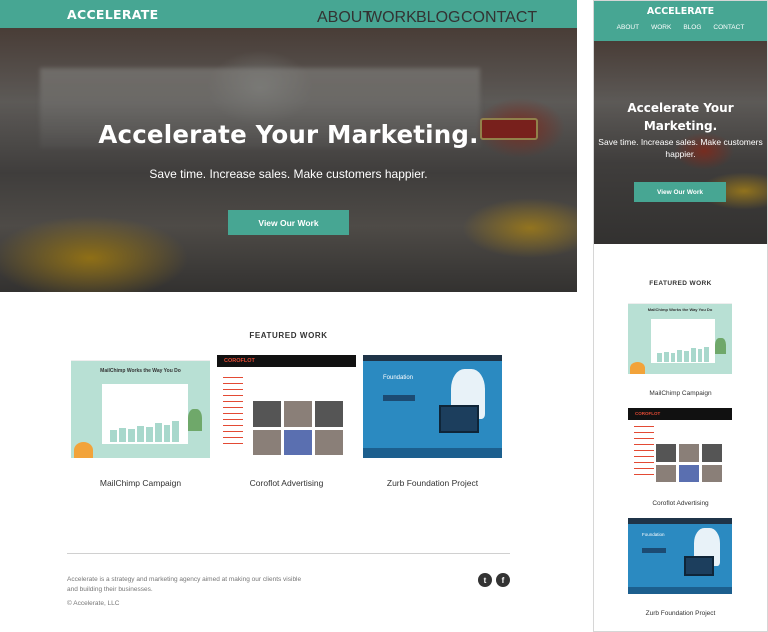 The width and height of the screenshot is (768, 632). Describe the element at coordinates (680, 336) in the screenshot. I see `mobile-mailchimp-thumbnail: MailChimp Works the Way You Do` at that location.